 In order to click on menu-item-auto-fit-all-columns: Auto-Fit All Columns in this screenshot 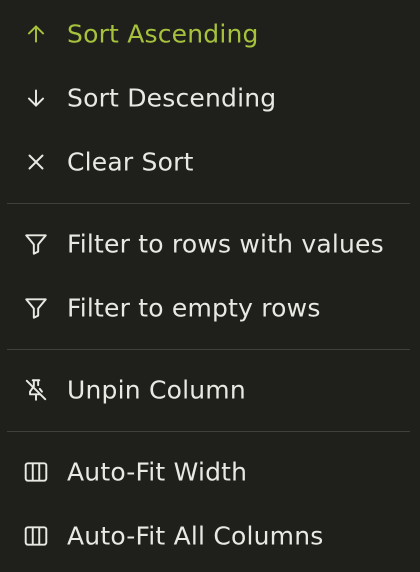, I will do `click(210, 536)`.